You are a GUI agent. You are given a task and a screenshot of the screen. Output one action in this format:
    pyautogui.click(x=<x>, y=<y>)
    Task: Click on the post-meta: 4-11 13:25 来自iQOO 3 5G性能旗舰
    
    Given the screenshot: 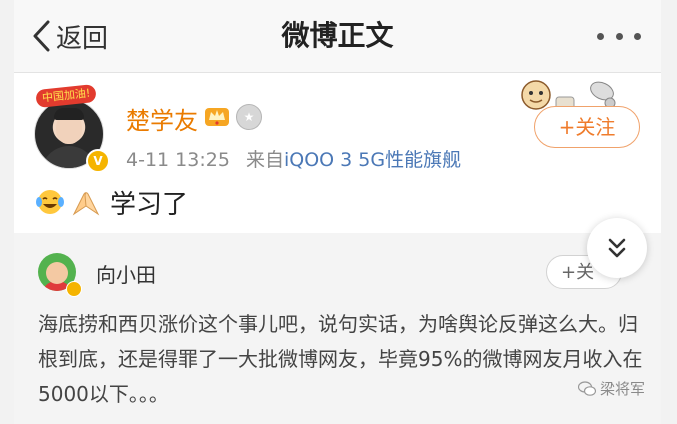 What is the action you would take?
    pyautogui.click(x=293, y=158)
    